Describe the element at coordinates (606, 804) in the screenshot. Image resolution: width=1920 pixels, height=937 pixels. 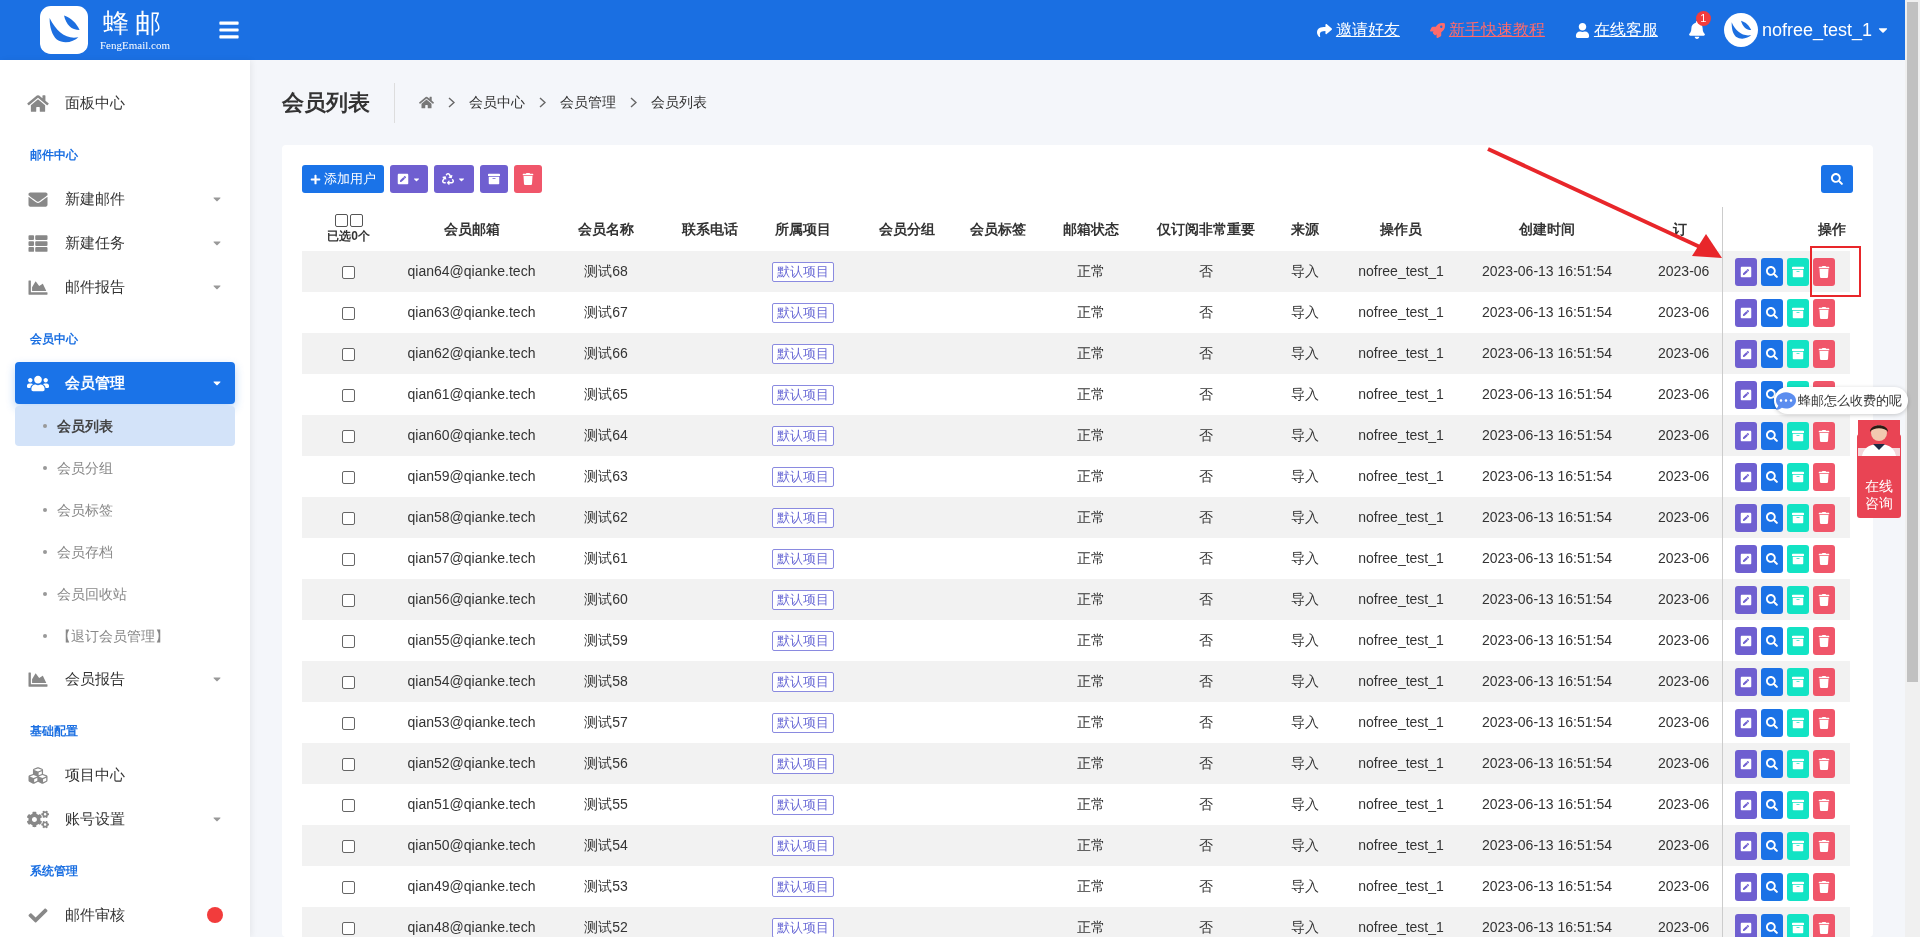
I see `table-cell: 测试55` at that location.